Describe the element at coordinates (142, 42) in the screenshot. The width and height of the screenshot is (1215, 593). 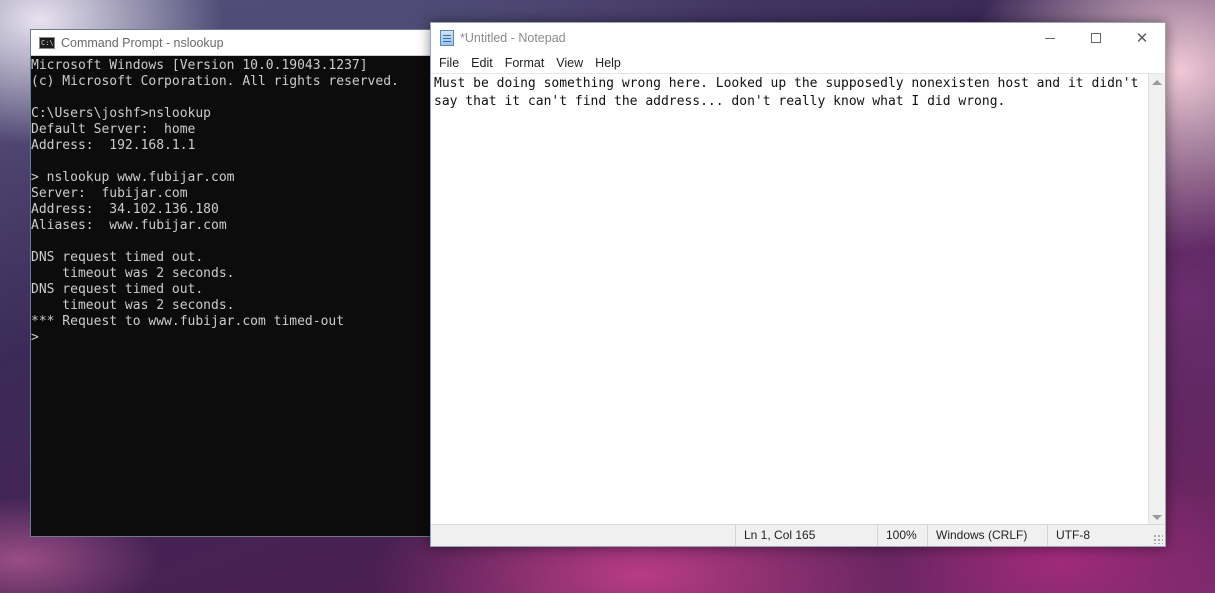
I see `cmd-window-title: Command Prompt - nslookup` at that location.